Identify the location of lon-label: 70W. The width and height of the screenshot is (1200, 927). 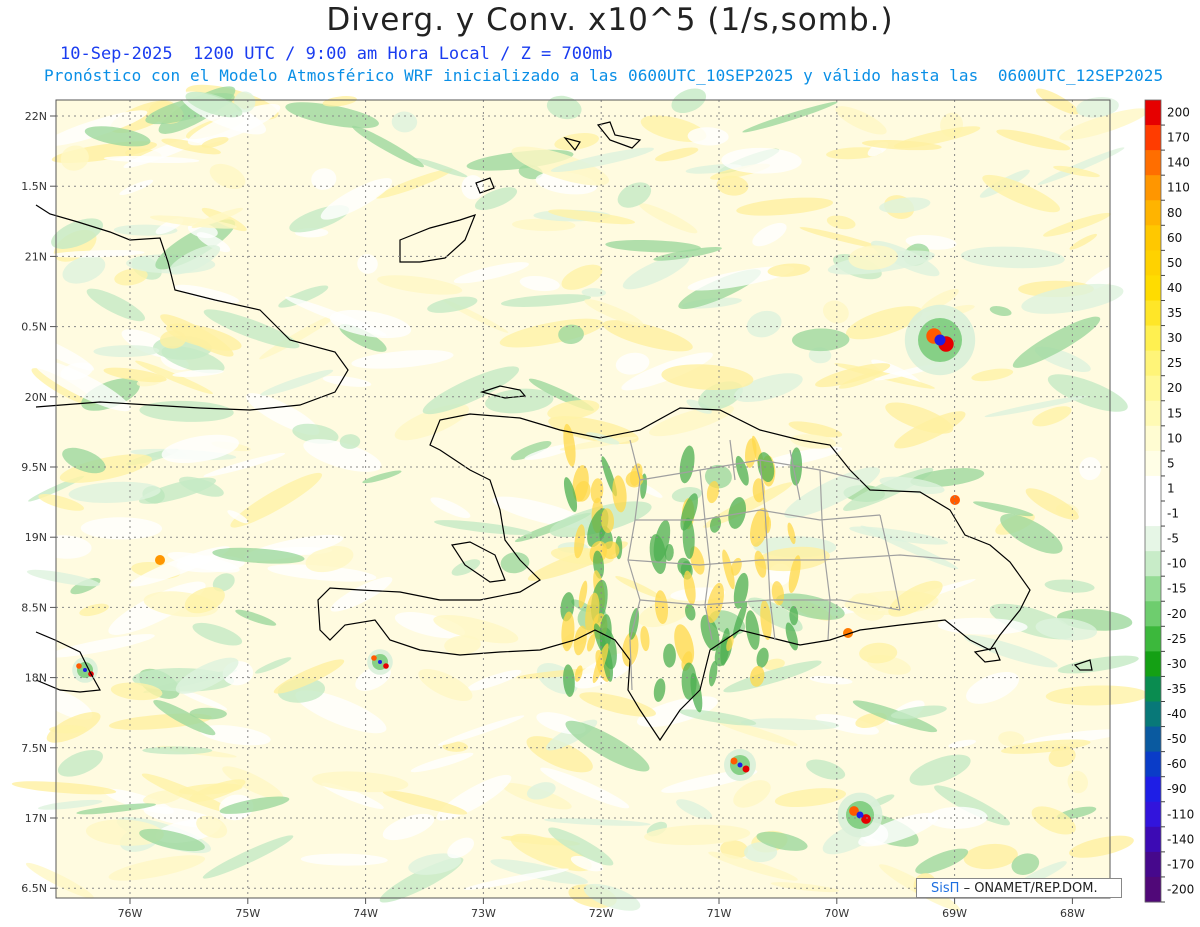
(836, 913).